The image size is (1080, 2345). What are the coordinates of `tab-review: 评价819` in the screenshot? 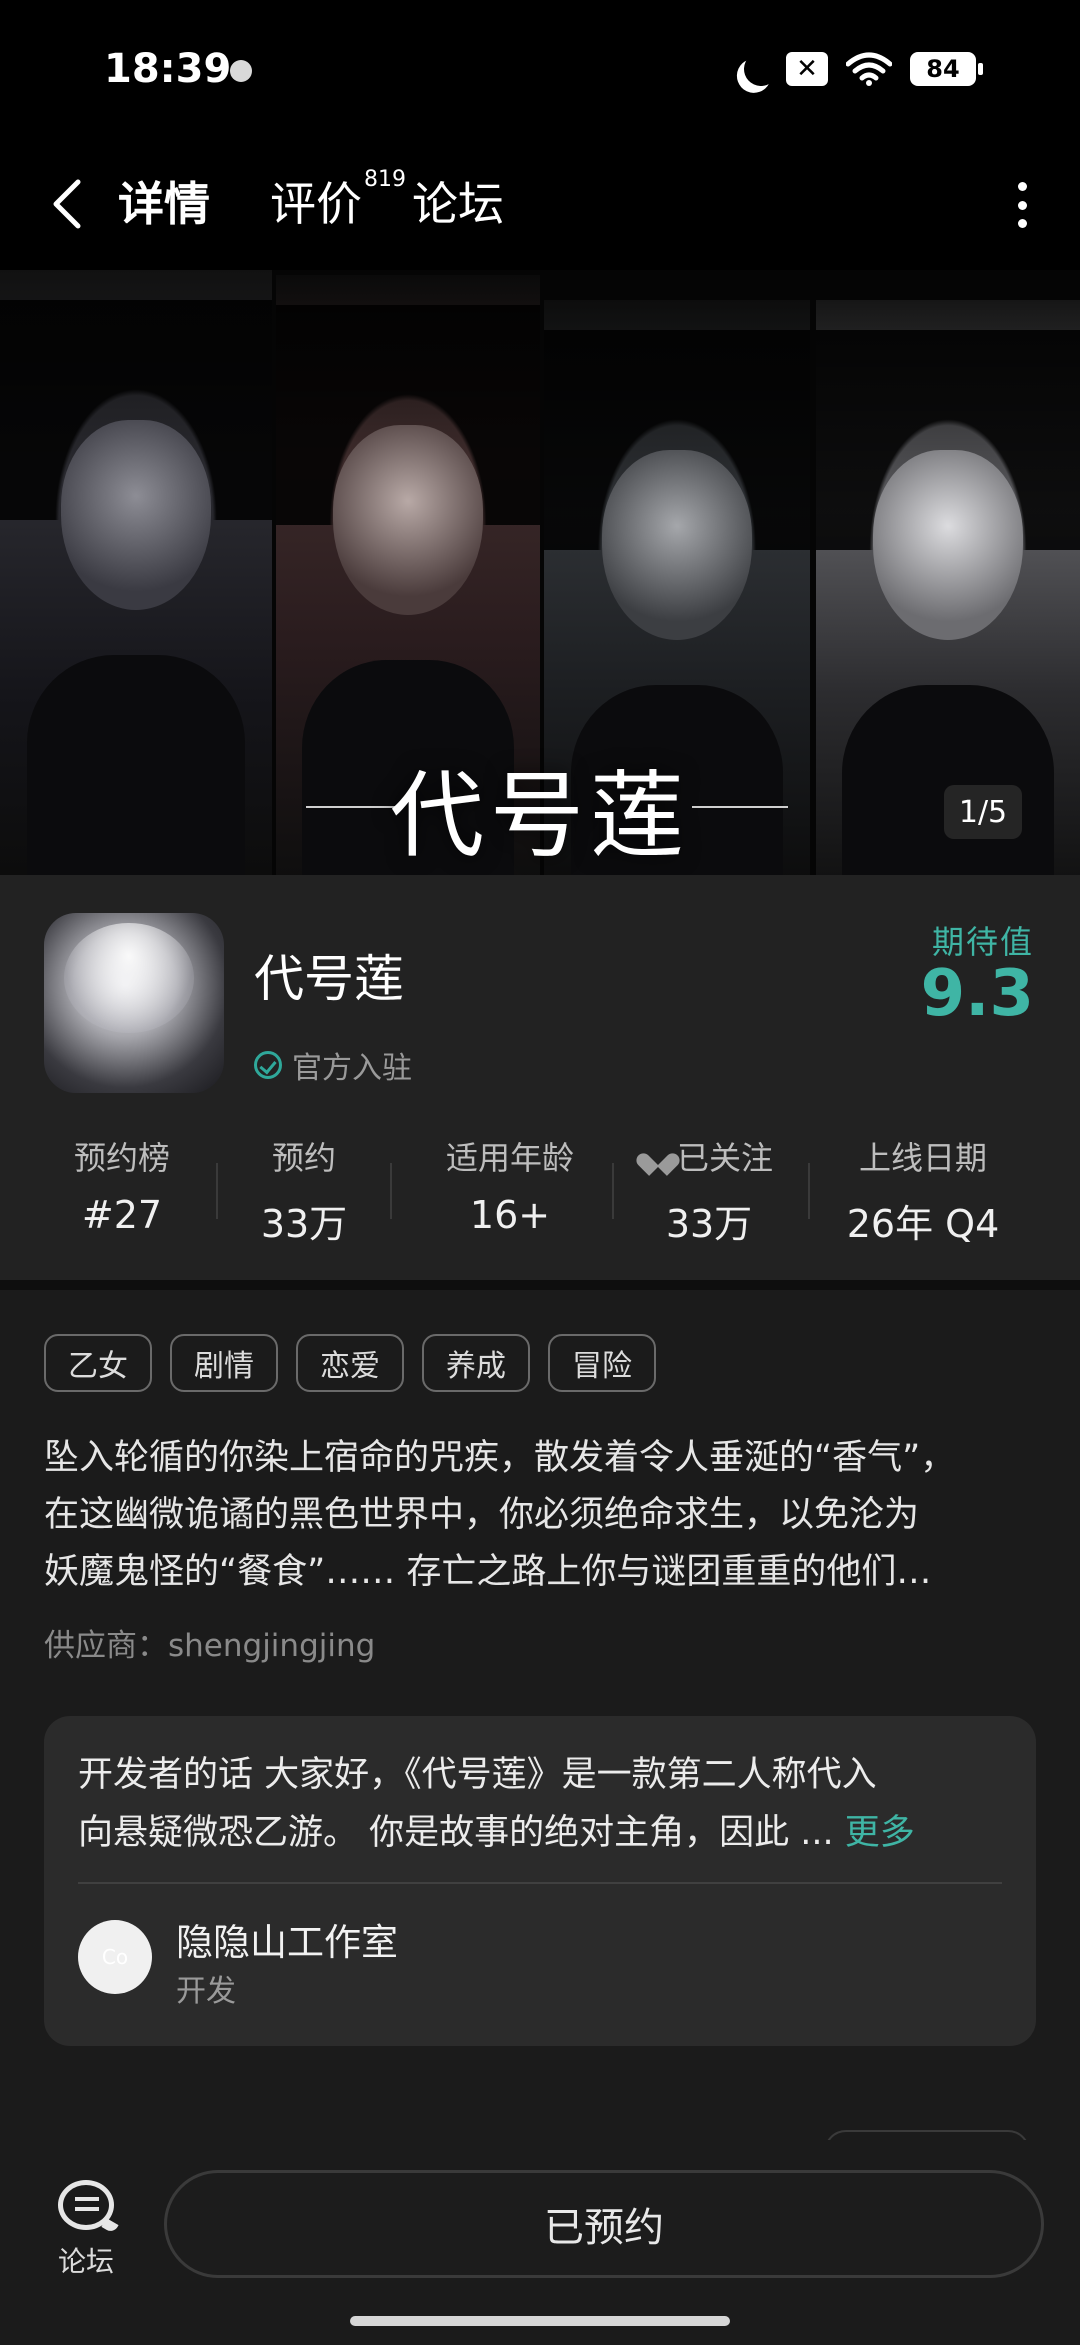 It's located at (338, 200).